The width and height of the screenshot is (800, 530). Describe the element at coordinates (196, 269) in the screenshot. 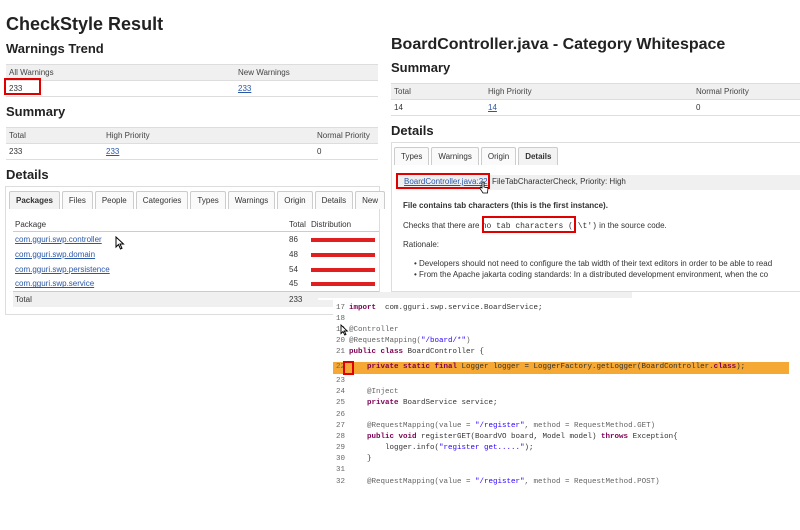

I see `table-row: com.gguri.swp.persistence 54` at that location.